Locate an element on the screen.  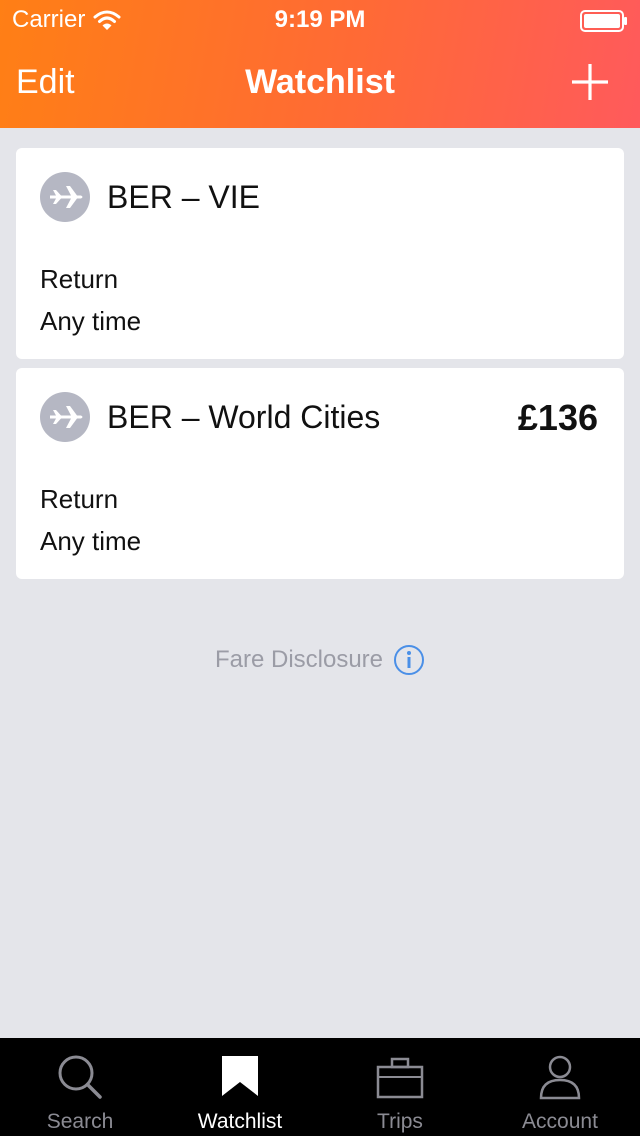
navigation-bar: Edit Watchlist is located at coordinates (320, 84).